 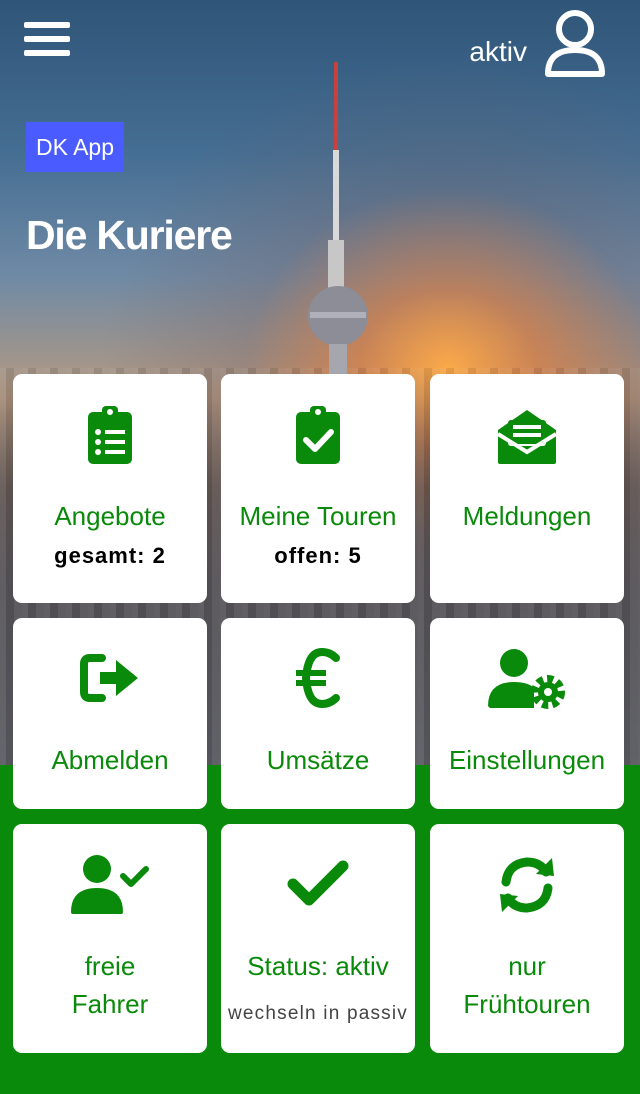 I want to click on tile-label: Umsätze, so click(x=318, y=760).